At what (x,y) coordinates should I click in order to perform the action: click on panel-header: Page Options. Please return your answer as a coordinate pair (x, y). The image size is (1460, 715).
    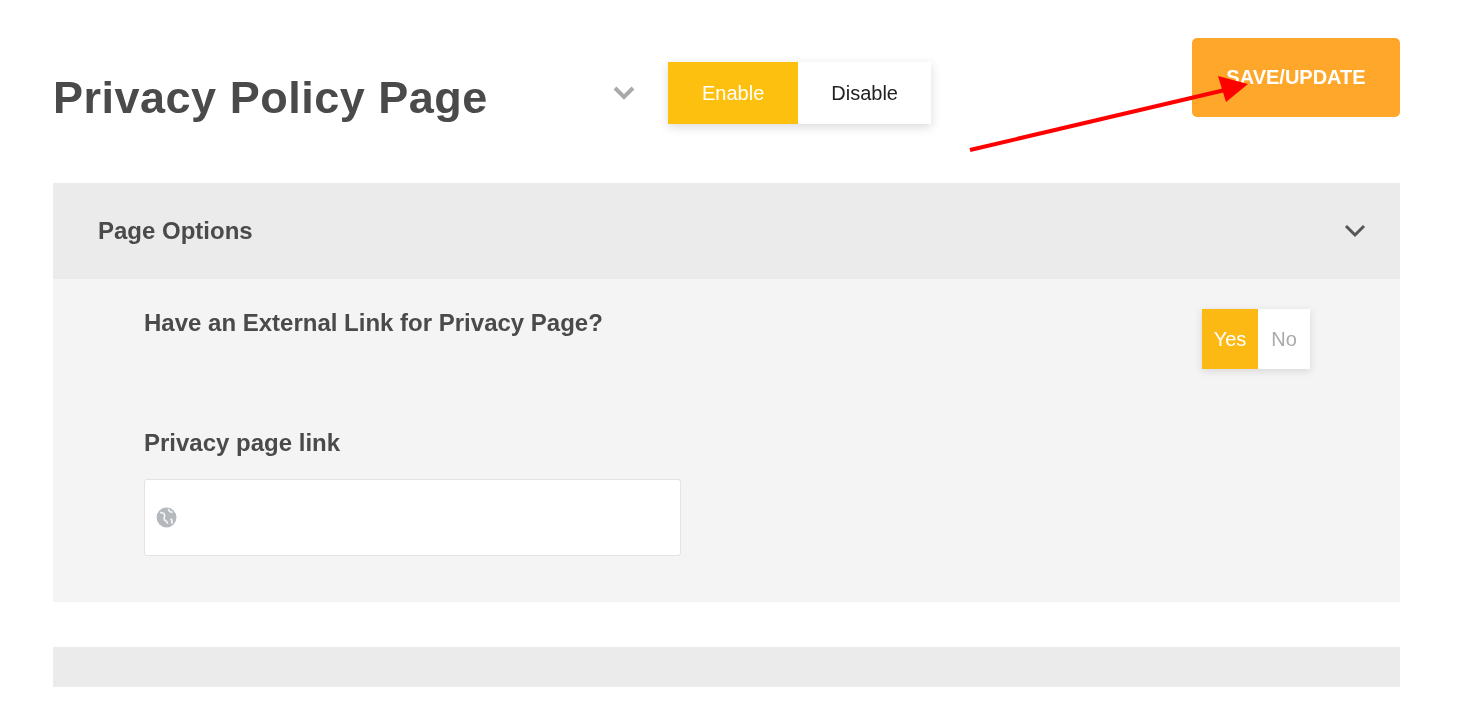
    Looking at the image, I should click on (726, 231).